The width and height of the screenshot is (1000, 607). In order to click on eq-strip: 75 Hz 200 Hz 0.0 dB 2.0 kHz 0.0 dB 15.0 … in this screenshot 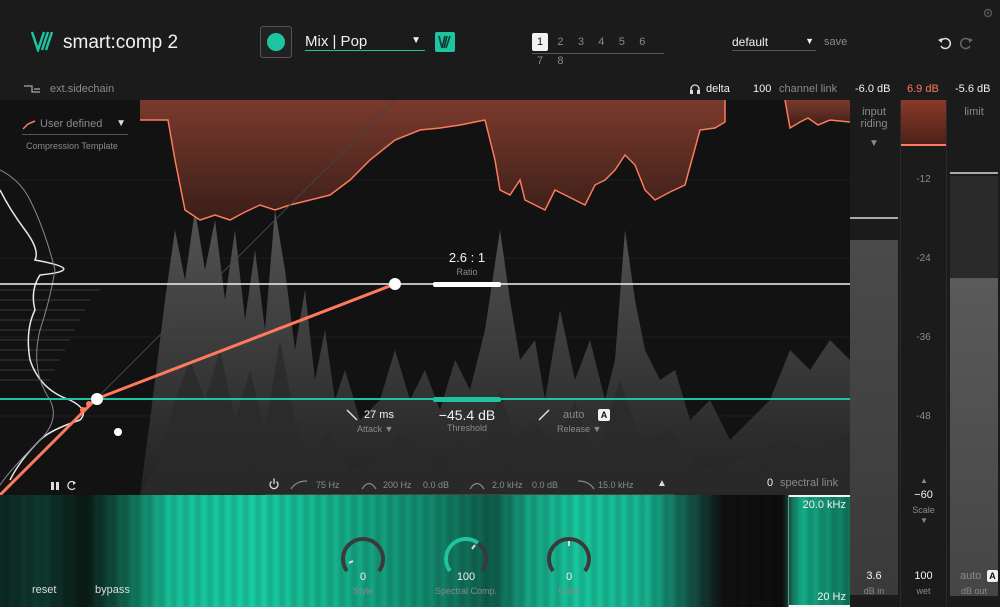, I will do `click(470, 486)`.